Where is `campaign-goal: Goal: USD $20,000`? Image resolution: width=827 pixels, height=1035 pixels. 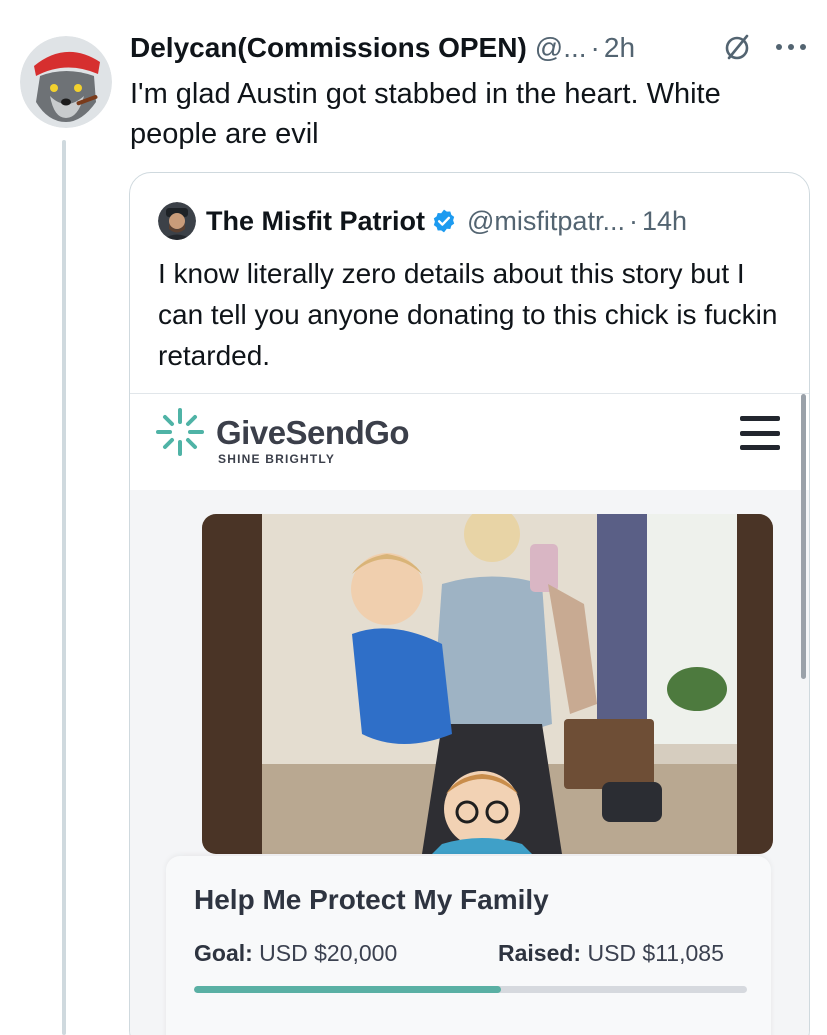 campaign-goal: Goal: USD $20,000 is located at coordinates (295, 953).